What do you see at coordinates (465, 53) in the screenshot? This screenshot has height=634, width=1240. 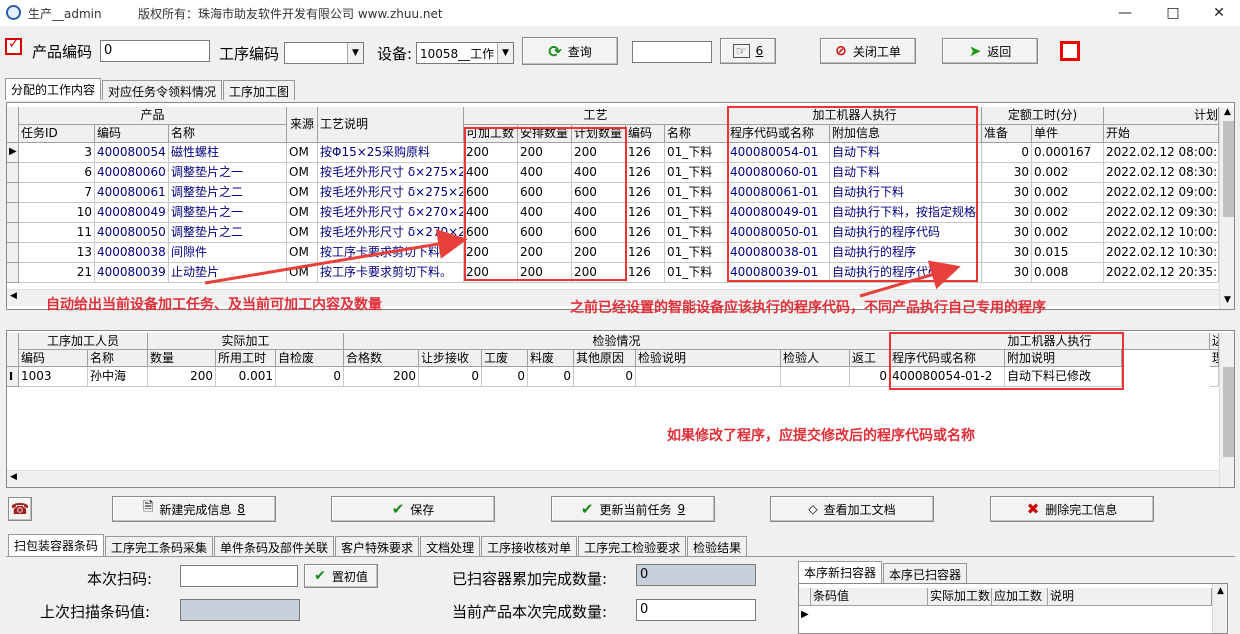 I see `device-select: 10058__工作 ▼` at bounding box center [465, 53].